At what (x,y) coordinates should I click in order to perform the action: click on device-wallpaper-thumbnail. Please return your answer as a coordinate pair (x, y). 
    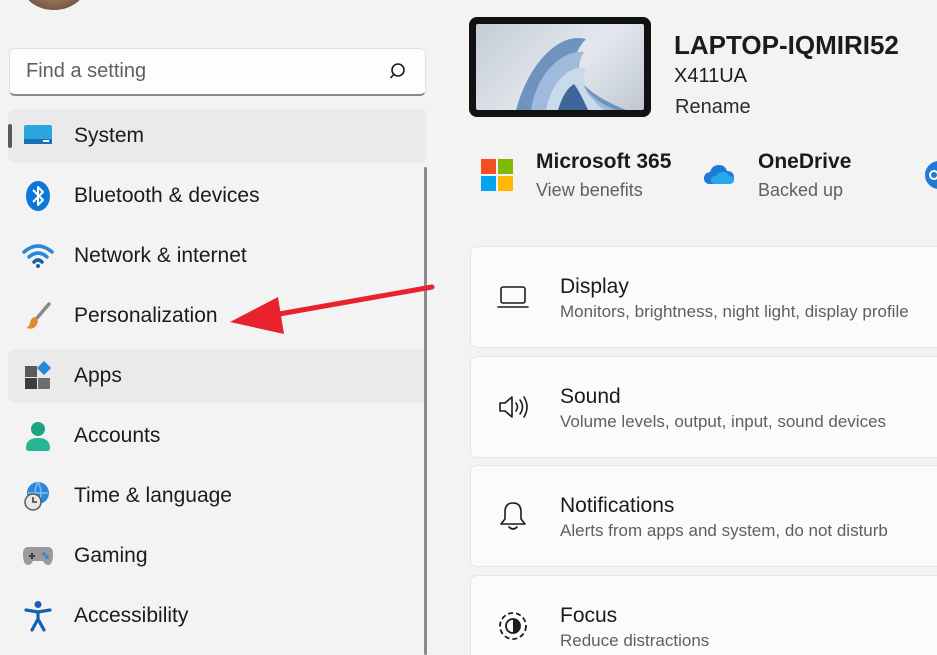
    Looking at the image, I should click on (560, 67).